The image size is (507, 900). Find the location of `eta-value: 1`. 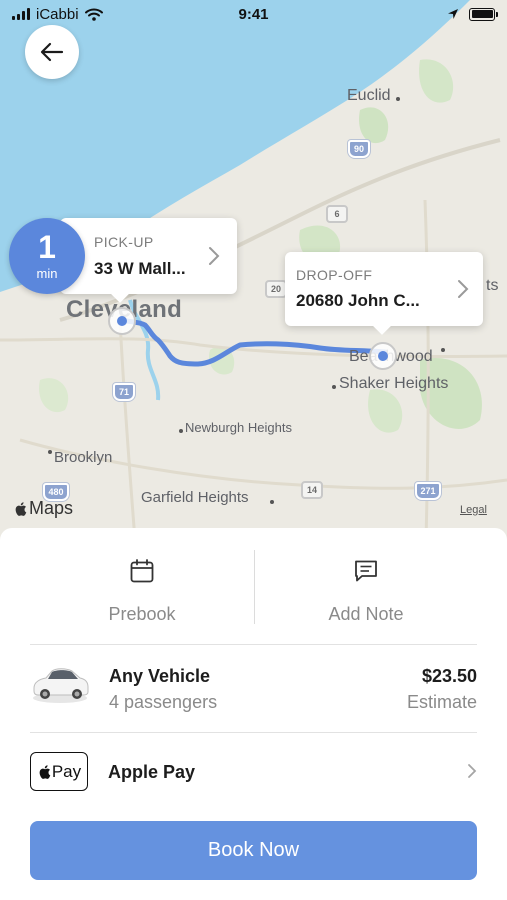

eta-value: 1 is located at coordinates (47, 246).